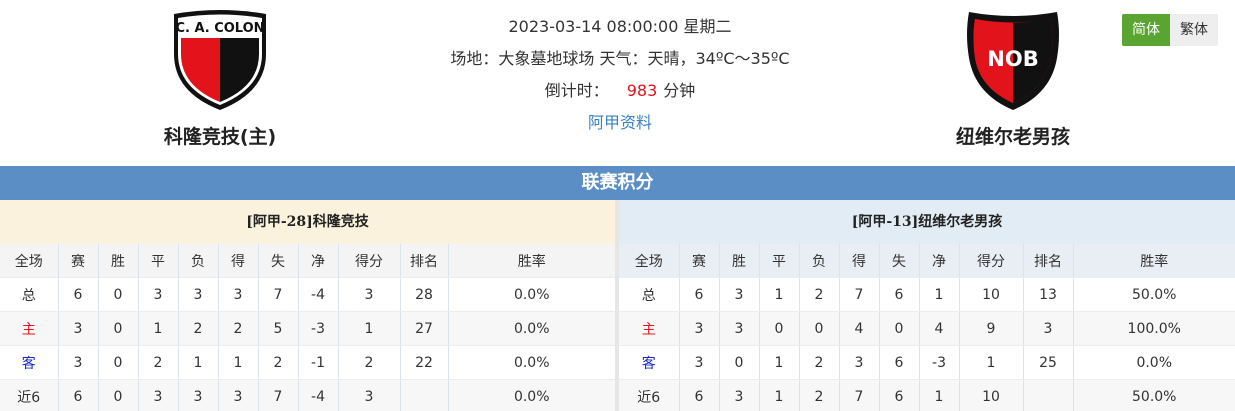  Describe the element at coordinates (29, 328) in the screenshot. I see `home-row-type: 主` at that location.